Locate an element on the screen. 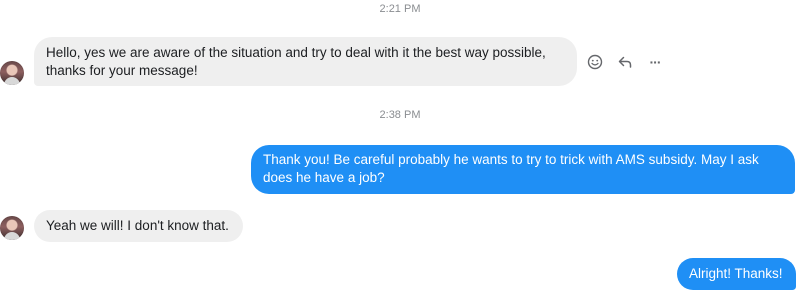 Image resolution: width=800 pixels, height=298 pixels. message-bubble-incoming: Yeah we will! I don't know that. is located at coordinates (138, 226).